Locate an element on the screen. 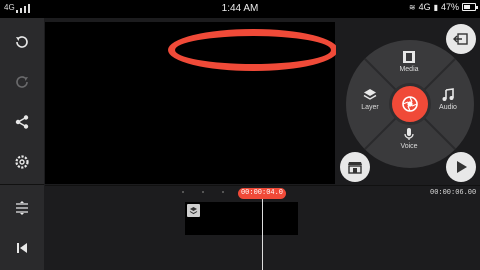 Image resolution: width=480 pixels, height=270 pixels. store-icon is located at coordinates (355, 168).